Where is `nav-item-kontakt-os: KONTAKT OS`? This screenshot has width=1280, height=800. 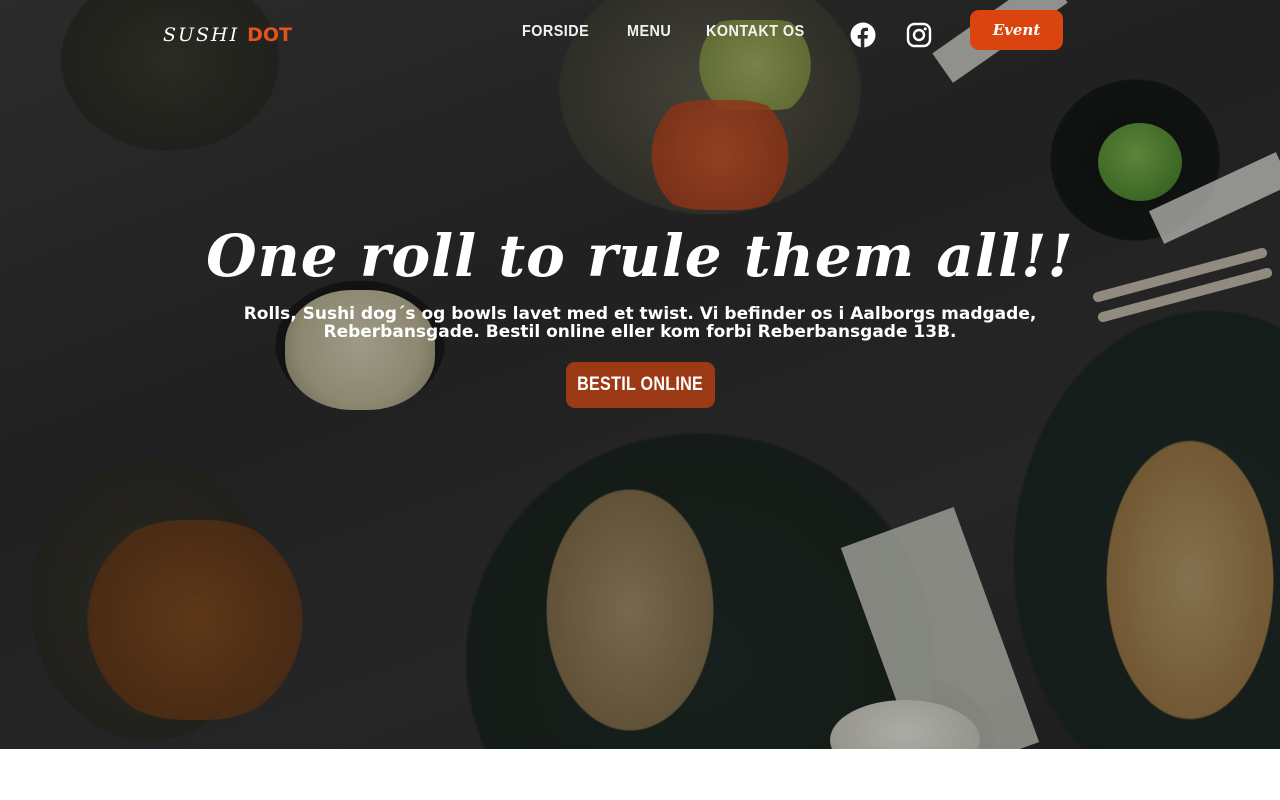 nav-item-kontakt-os: KONTAKT OS is located at coordinates (755, 32).